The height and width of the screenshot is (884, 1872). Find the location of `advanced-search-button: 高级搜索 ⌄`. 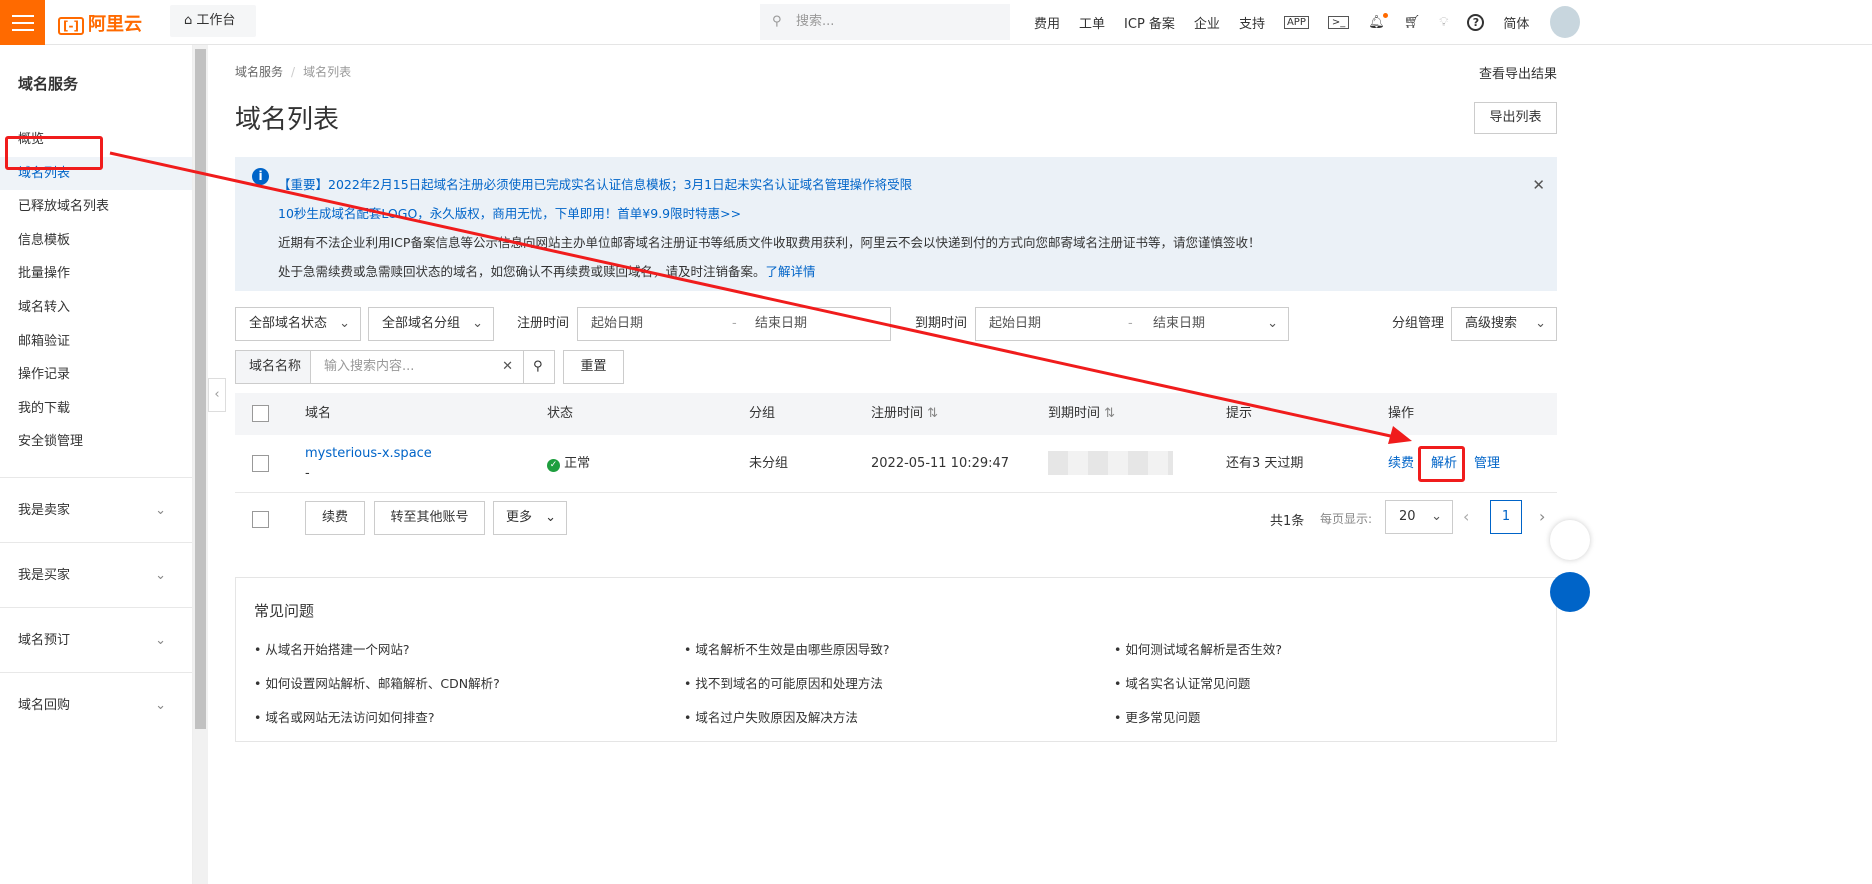

advanced-search-button: 高级搜索 ⌄ is located at coordinates (1504, 324).